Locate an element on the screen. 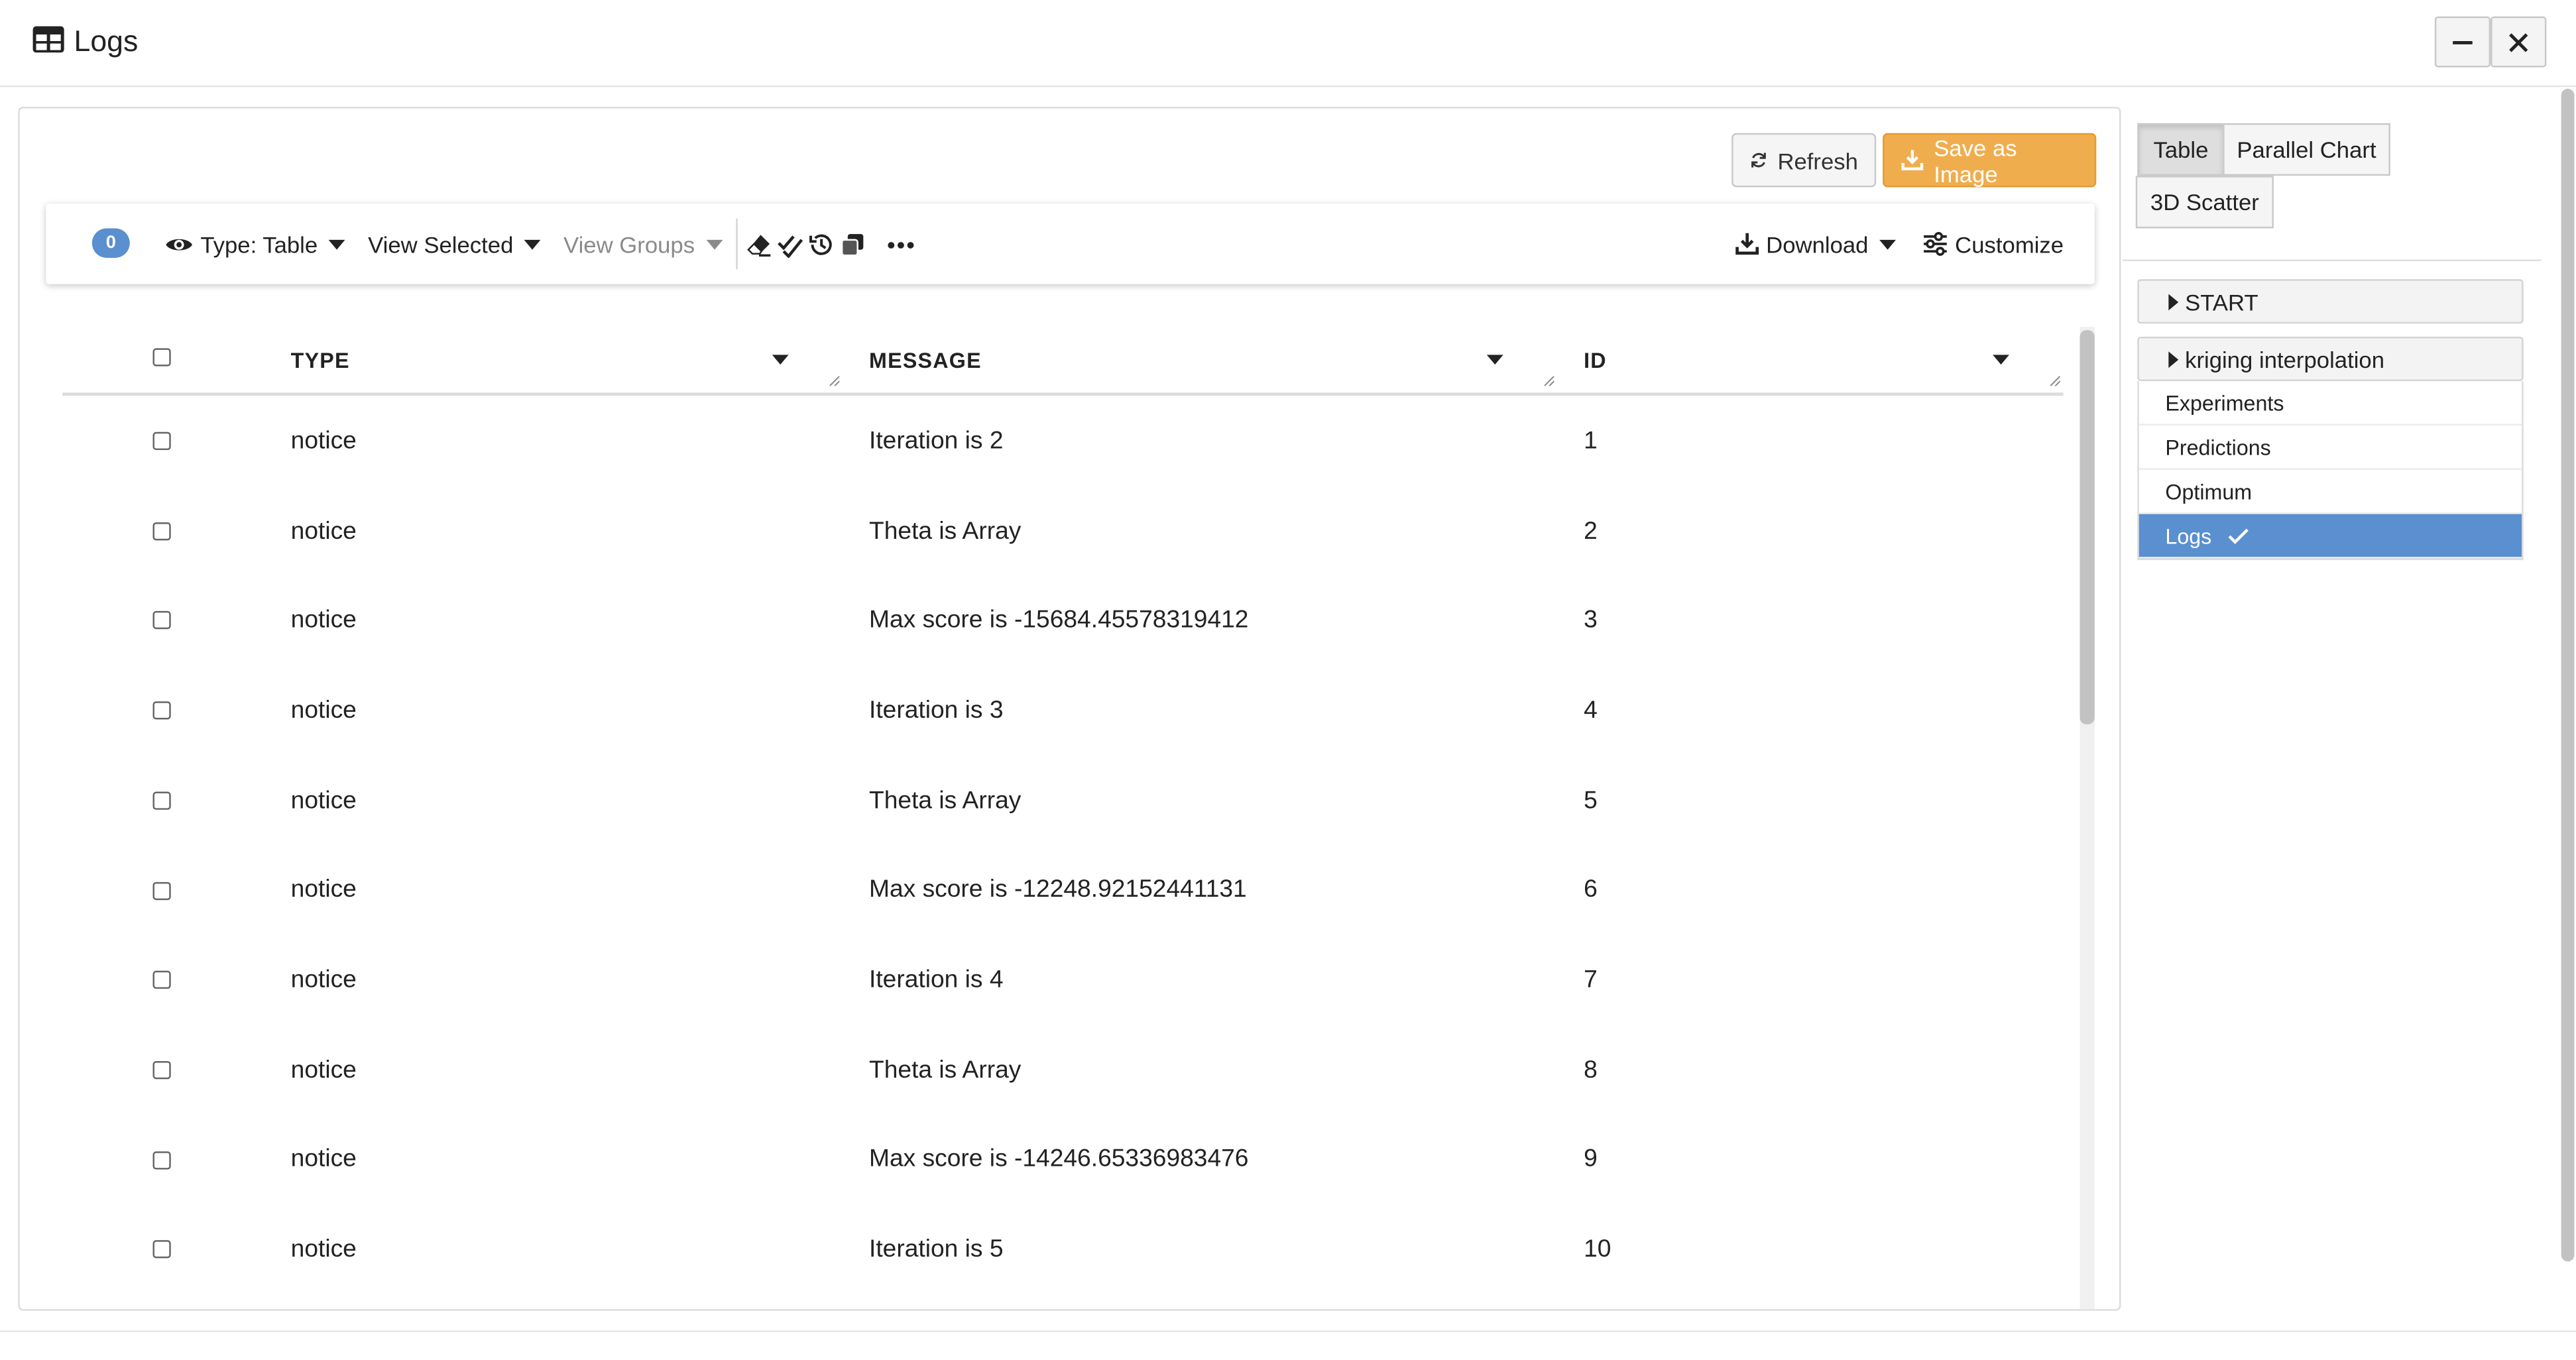 Image resolution: width=2576 pixels, height=1360 pixels. nav-section-start: START is located at coordinates (2331, 301).